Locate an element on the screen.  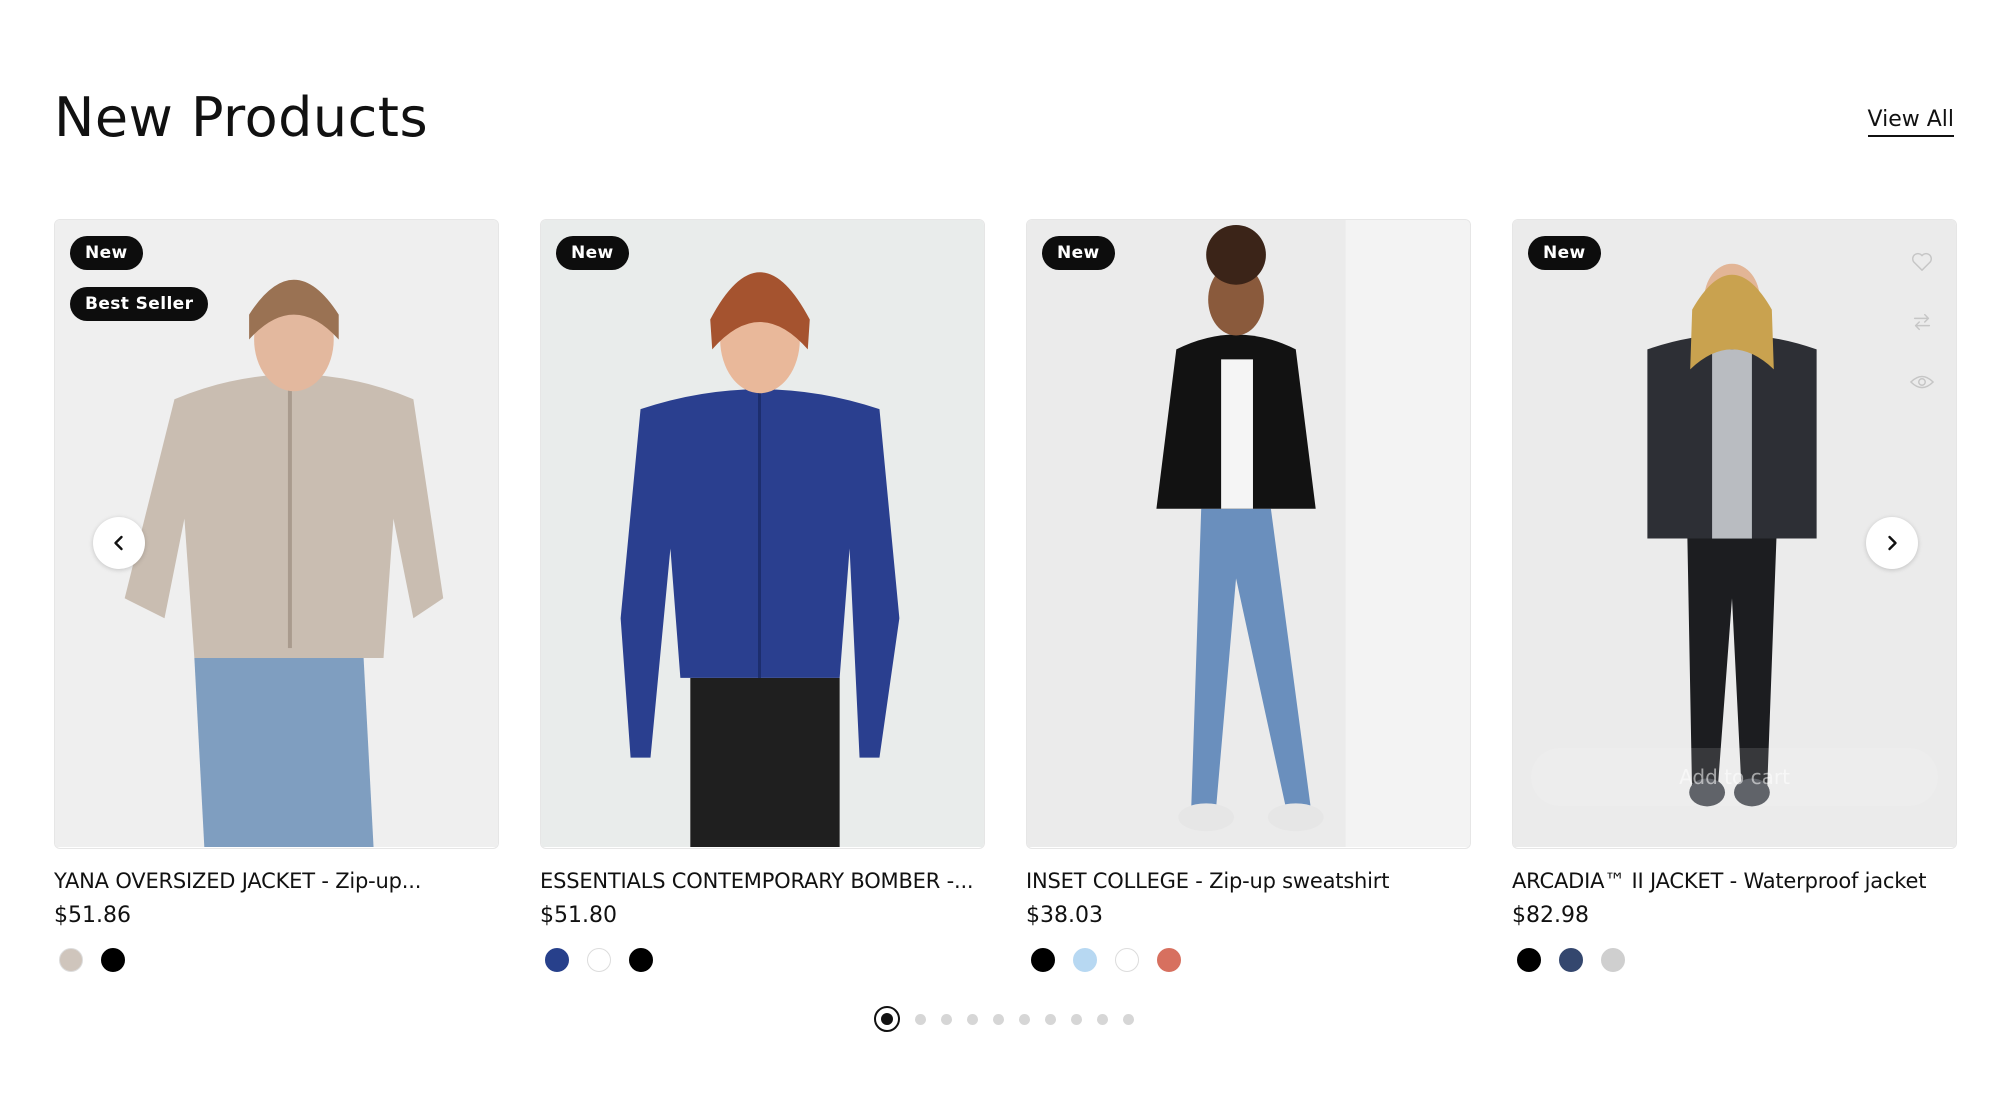
eye-icon is located at coordinates (1922, 382).